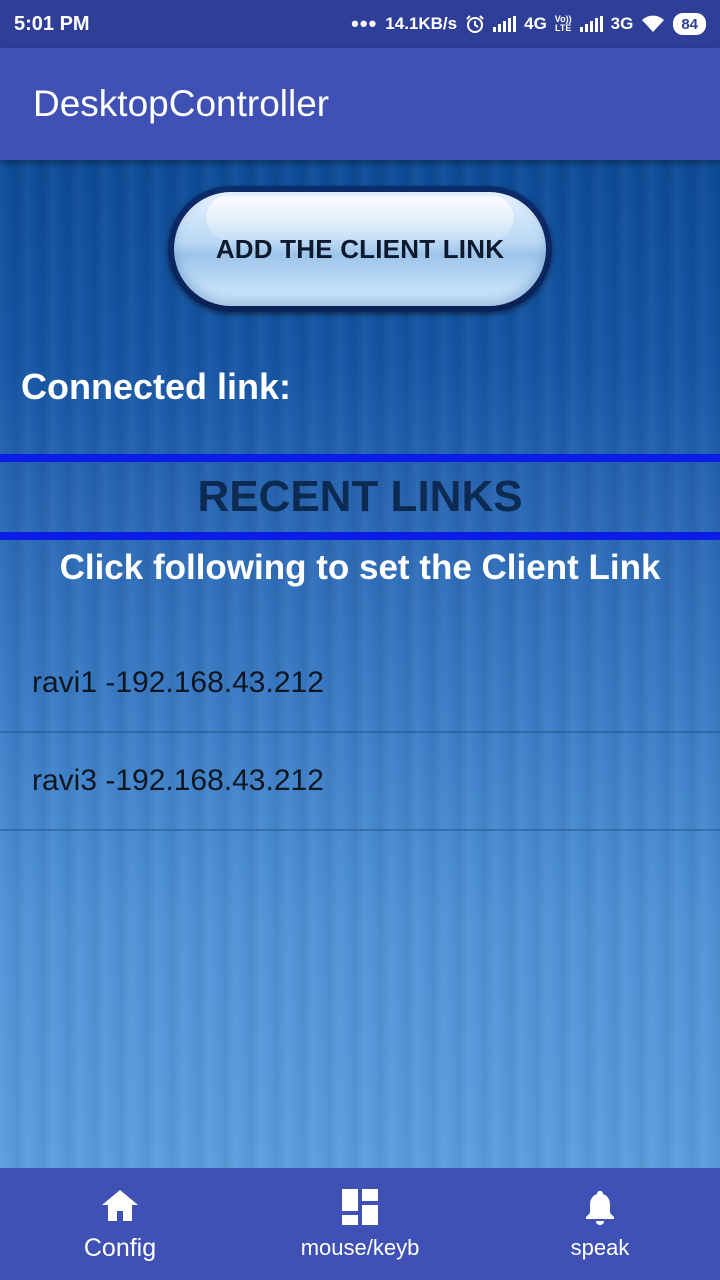 This screenshot has height=1280, width=720. What do you see at coordinates (535, 23) in the screenshot?
I see `network-type-1: 4G` at bounding box center [535, 23].